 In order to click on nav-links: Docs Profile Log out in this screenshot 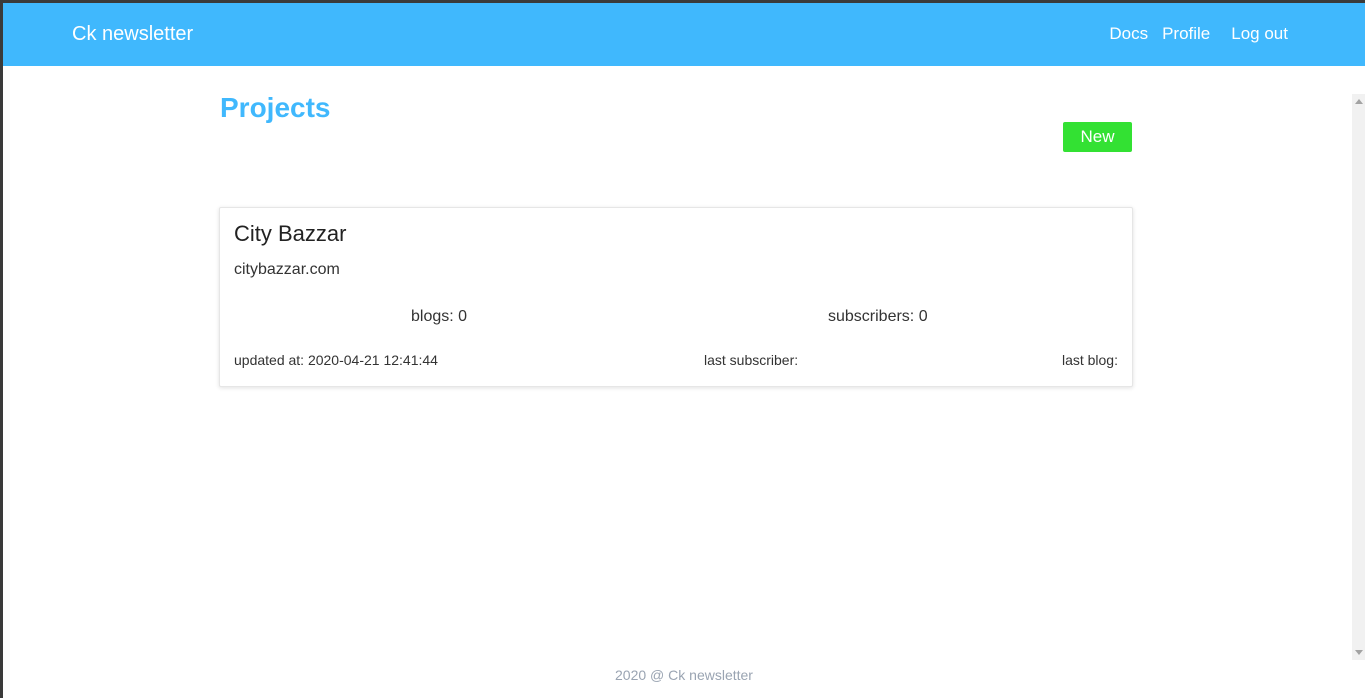, I will do `click(1198, 34)`.